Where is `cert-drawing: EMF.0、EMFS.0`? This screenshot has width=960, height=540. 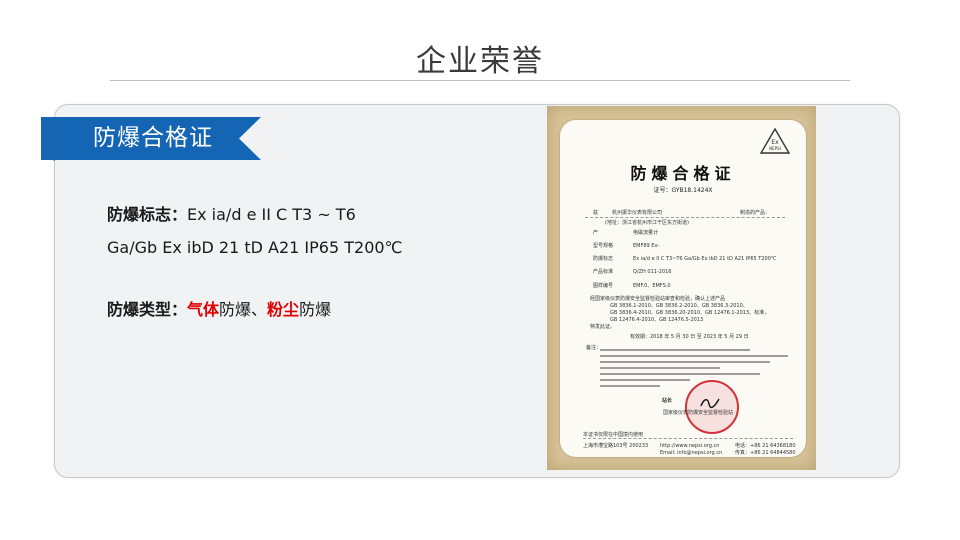 cert-drawing: EMF.0、EMFS.0 is located at coordinates (652, 286).